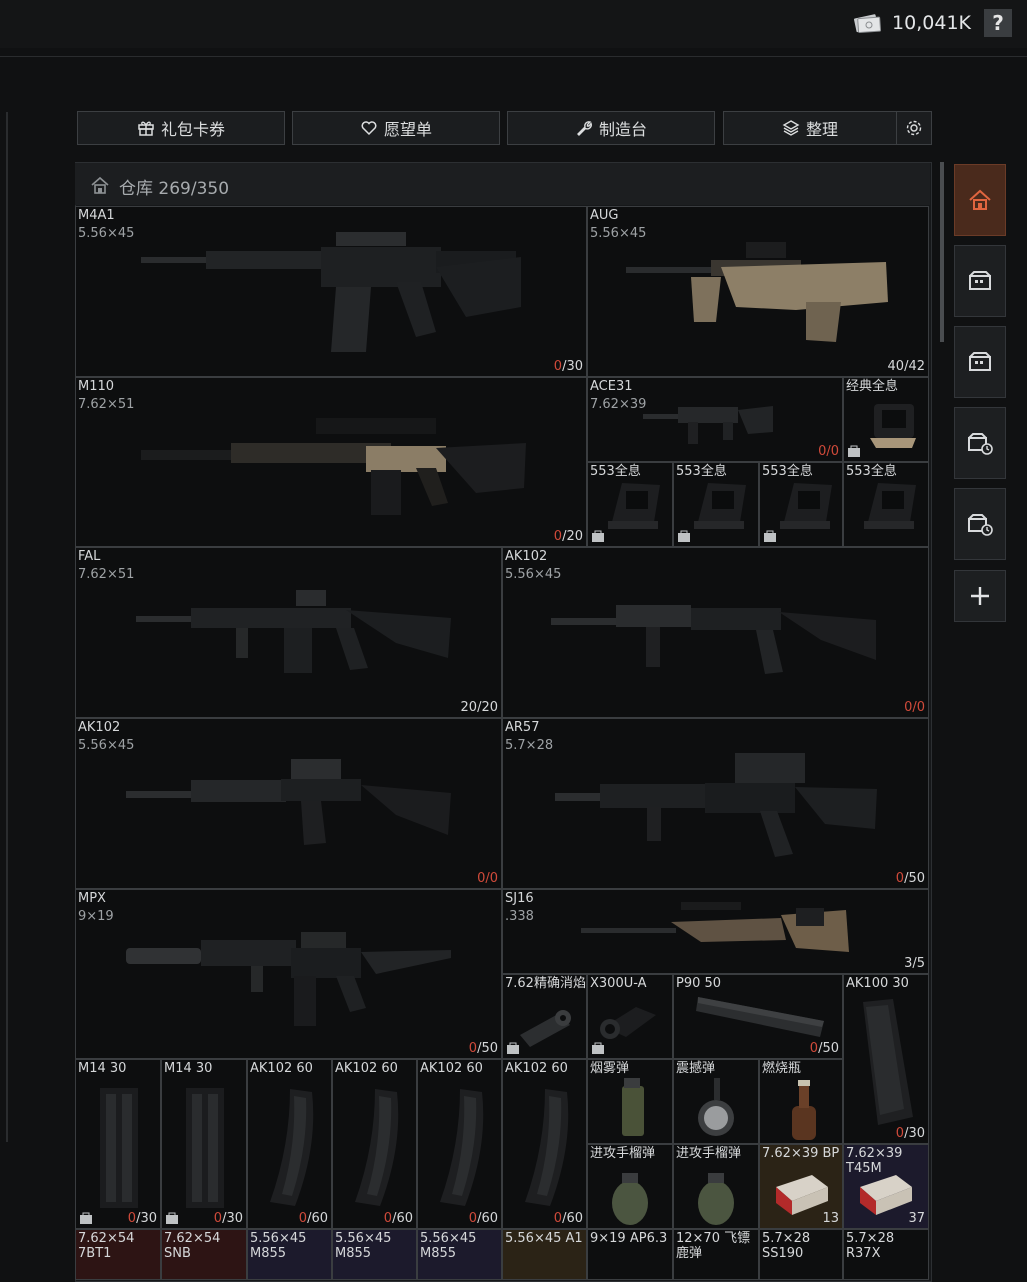 Image resolution: width=1027 pixels, height=1282 pixels. Describe the element at coordinates (715, 931) in the screenshot. I see `item-slot: SJ16 .338 3/5` at that location.